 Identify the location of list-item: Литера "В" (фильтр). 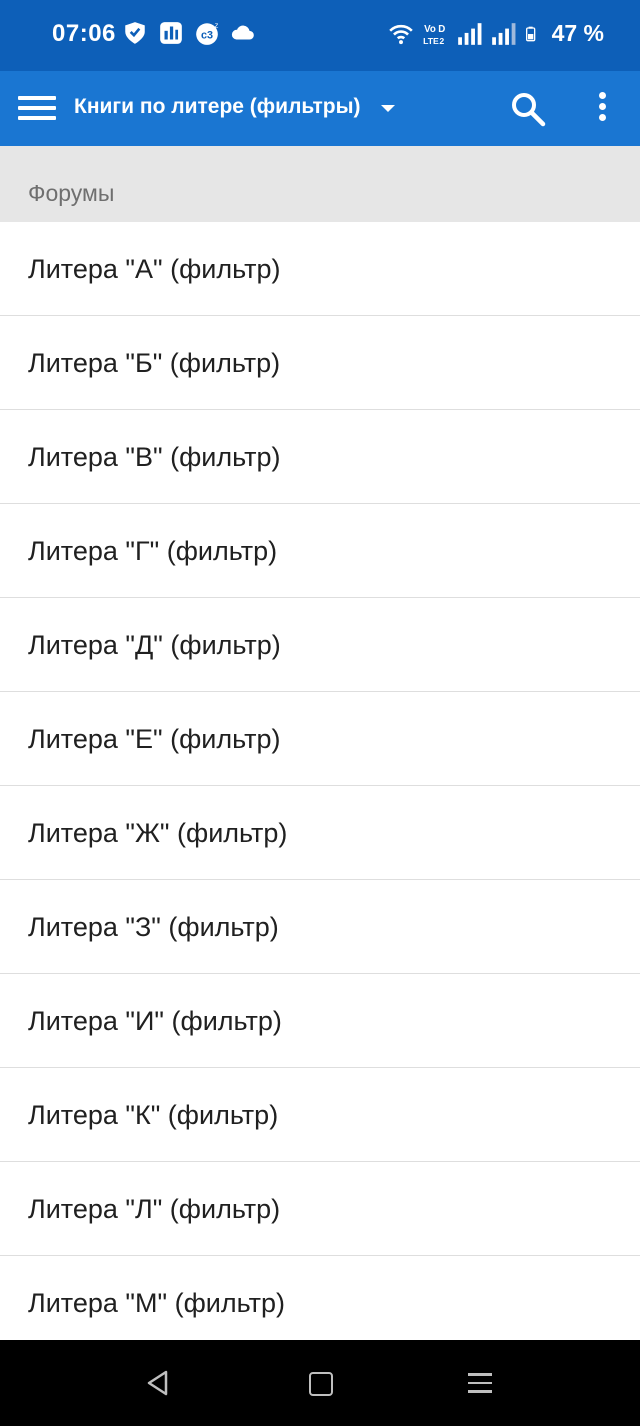
(320, 457).